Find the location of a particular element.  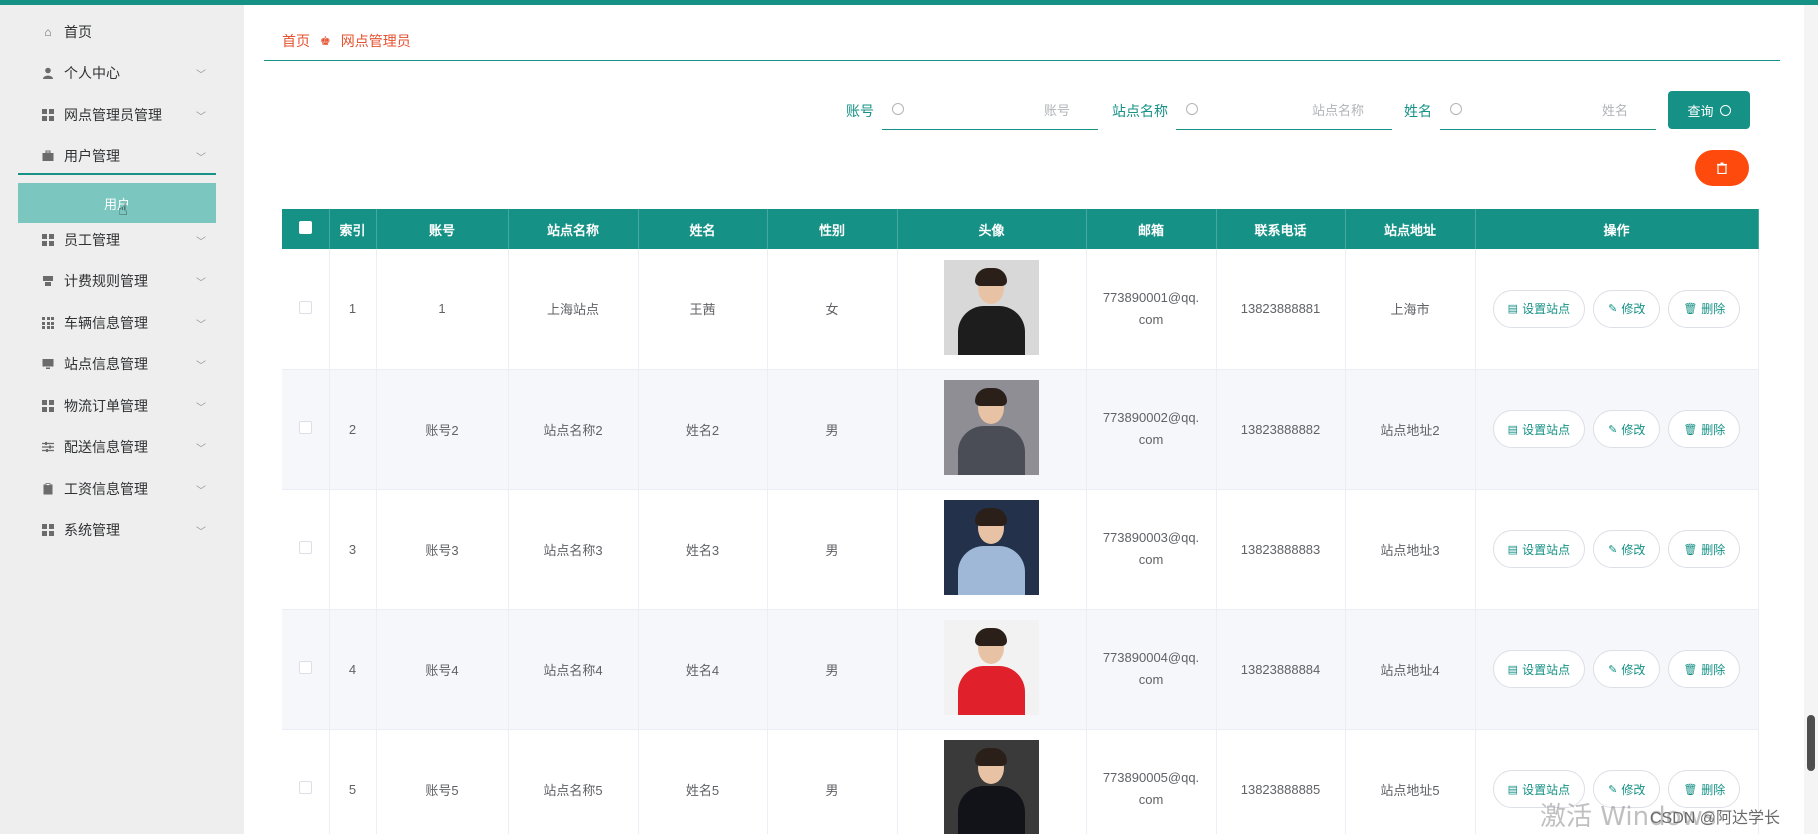

cell-address: 站点地址2 is located at coordinates (1410, 429).